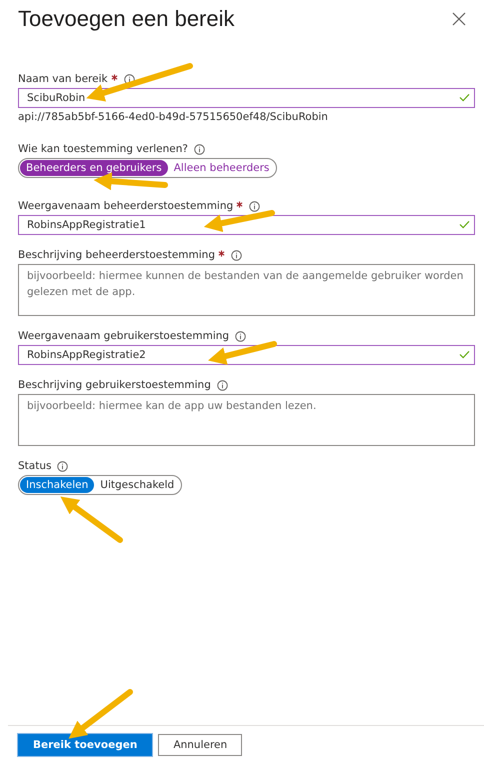  What do you see at coordinates (114, 385) in the screenshot?
I see `field-label: Beschrijving gebruikerstoestemming` at bounding box center [114, 385].